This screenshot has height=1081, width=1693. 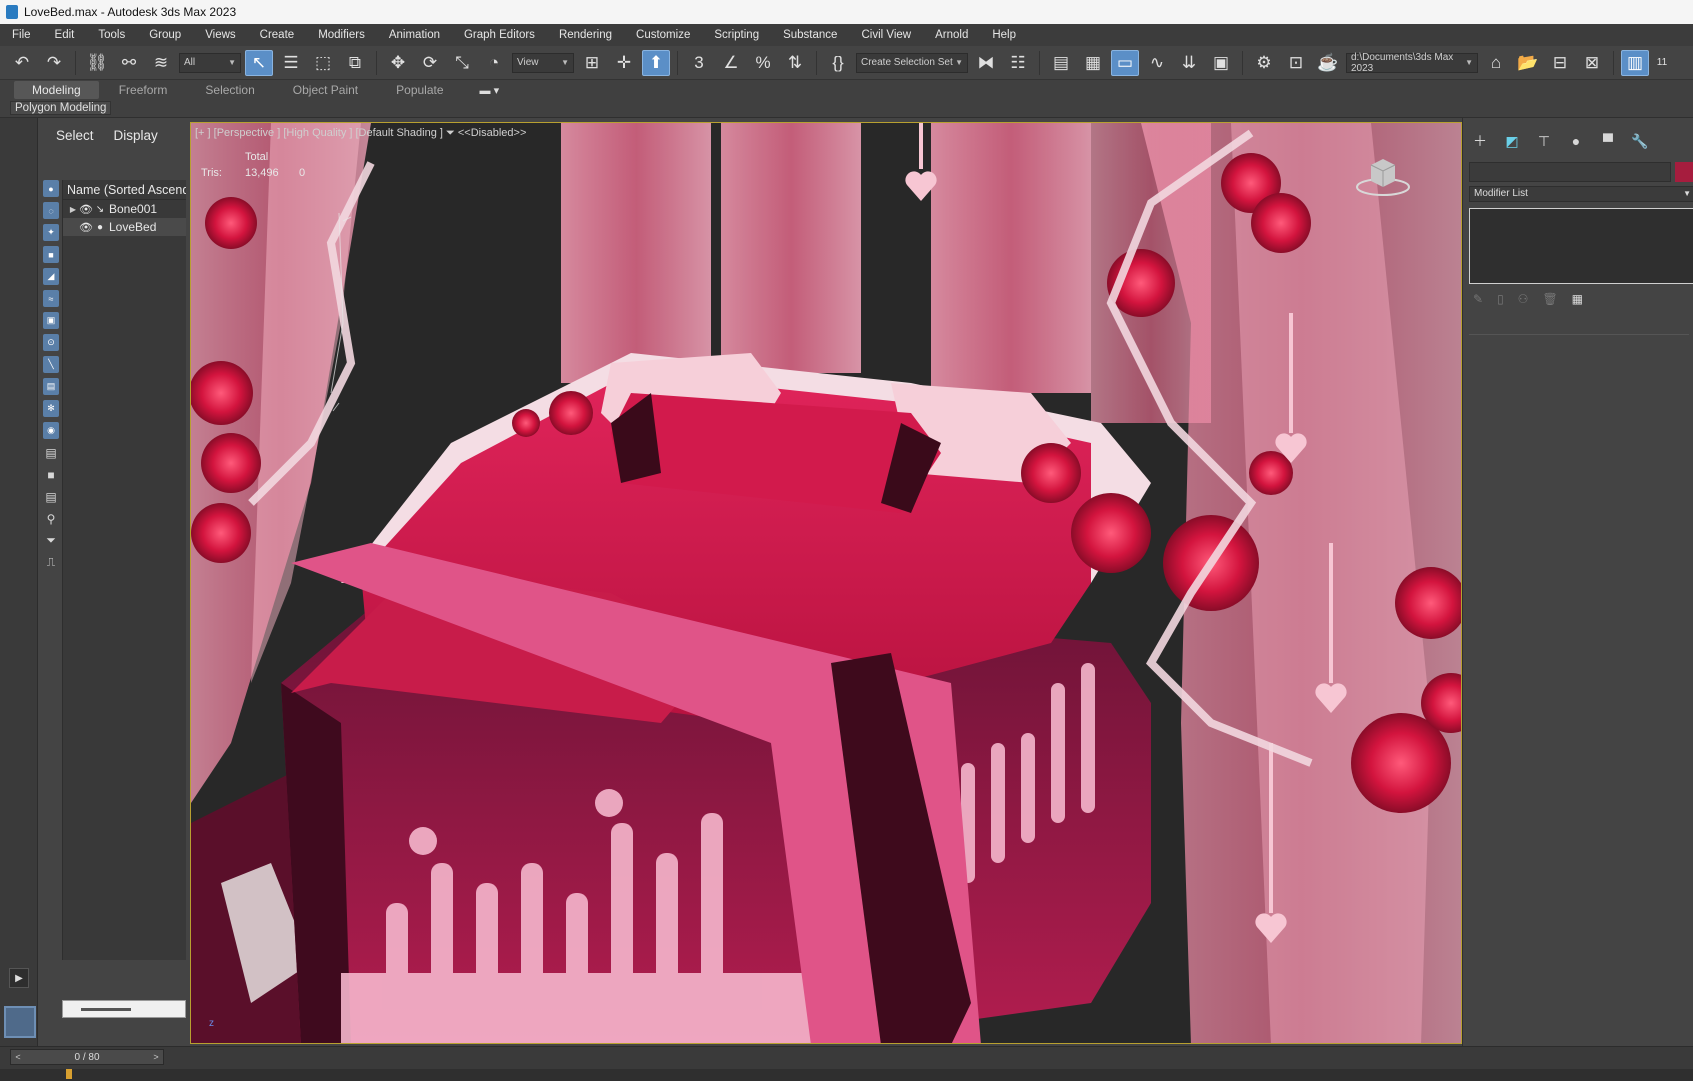 What do you see at coordinates (1296, 63) in the screenshot?
I see `rendered-frame-window-icon: ⊡` at bounding box center [1296, 63].